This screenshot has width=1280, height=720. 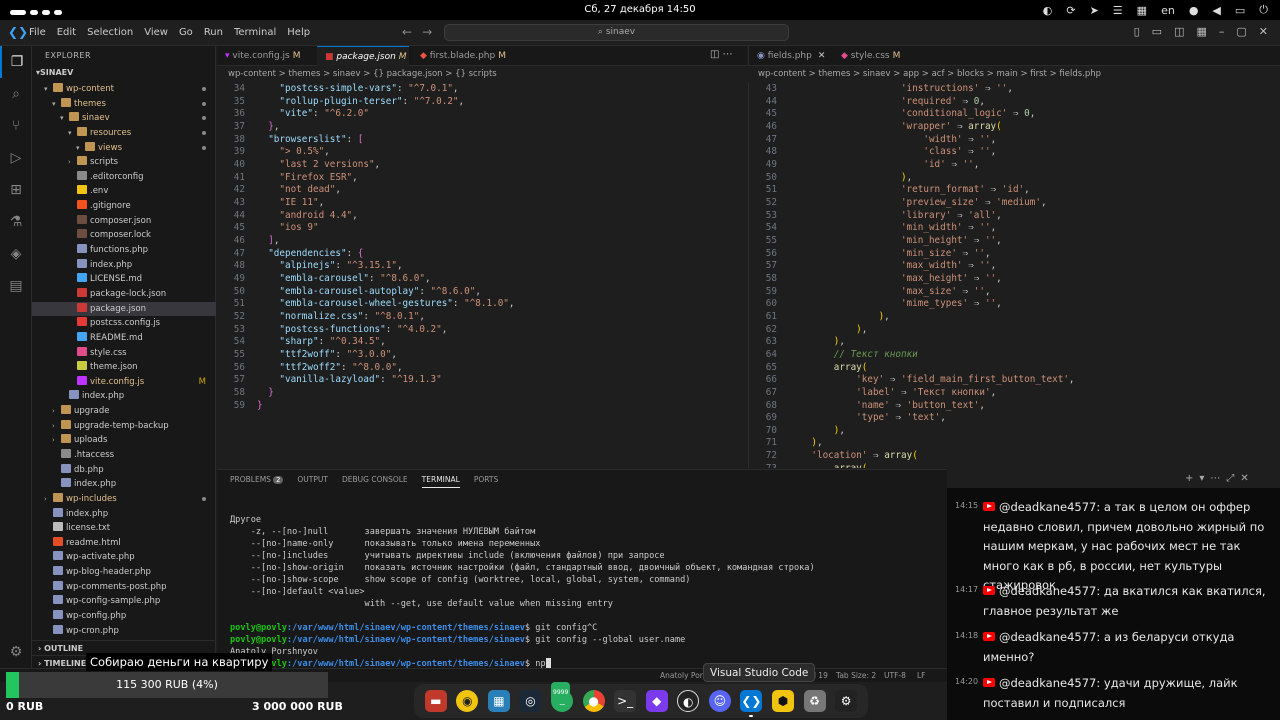 What do you see at coordinates (898, 203) in the screenshot?
I see `code-line: 52 'preview_size' ⇒ 'medium',` at bounding box center [898, 203].